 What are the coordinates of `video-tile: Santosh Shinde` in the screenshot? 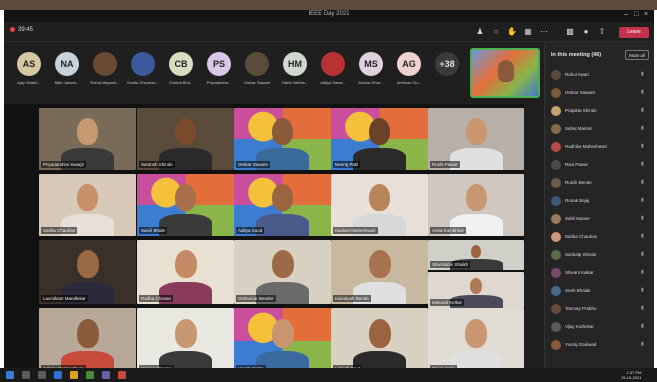 It's located at (185, 139).